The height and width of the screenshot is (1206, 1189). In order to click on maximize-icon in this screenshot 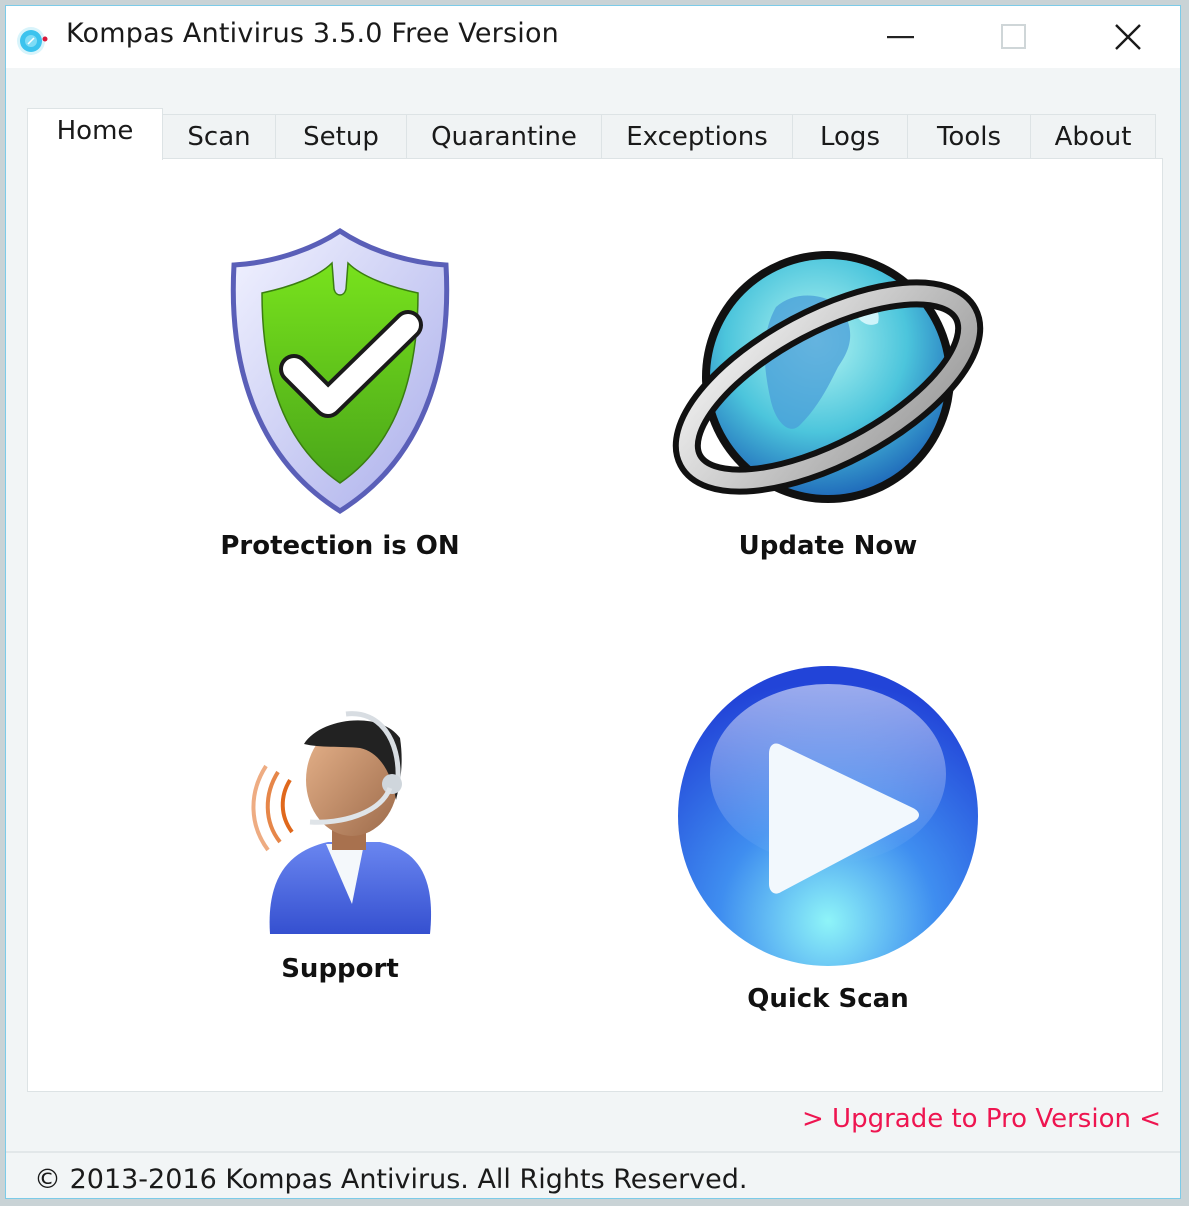, I will do `click(1013, 36)`.